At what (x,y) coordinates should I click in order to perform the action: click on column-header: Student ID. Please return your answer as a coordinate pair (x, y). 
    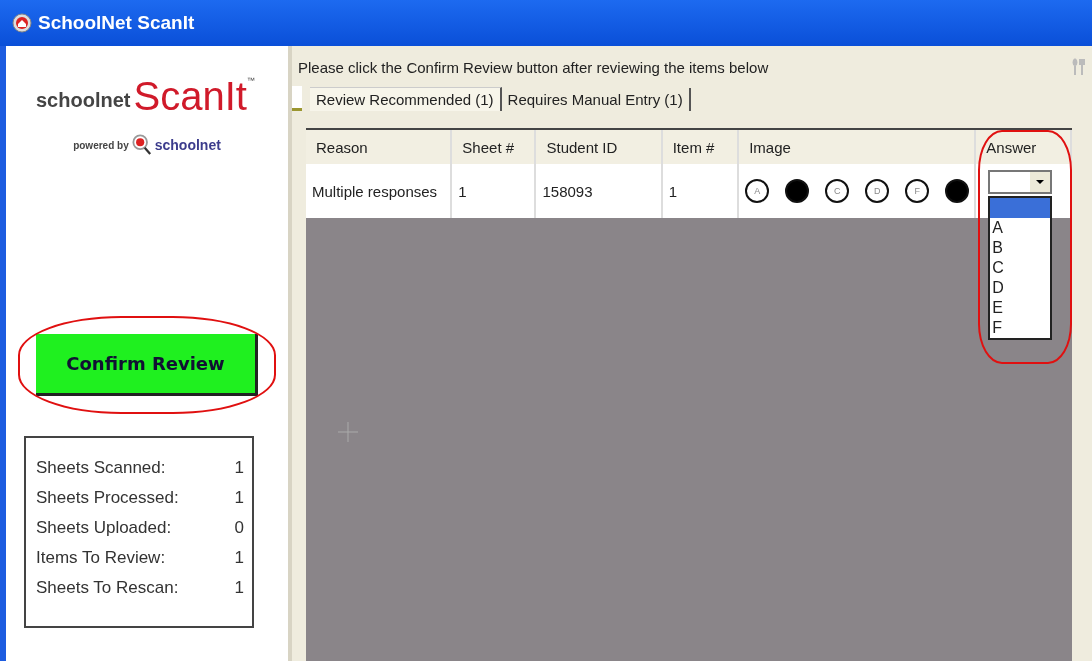
    Looking at the image, I should click on (598, 147).